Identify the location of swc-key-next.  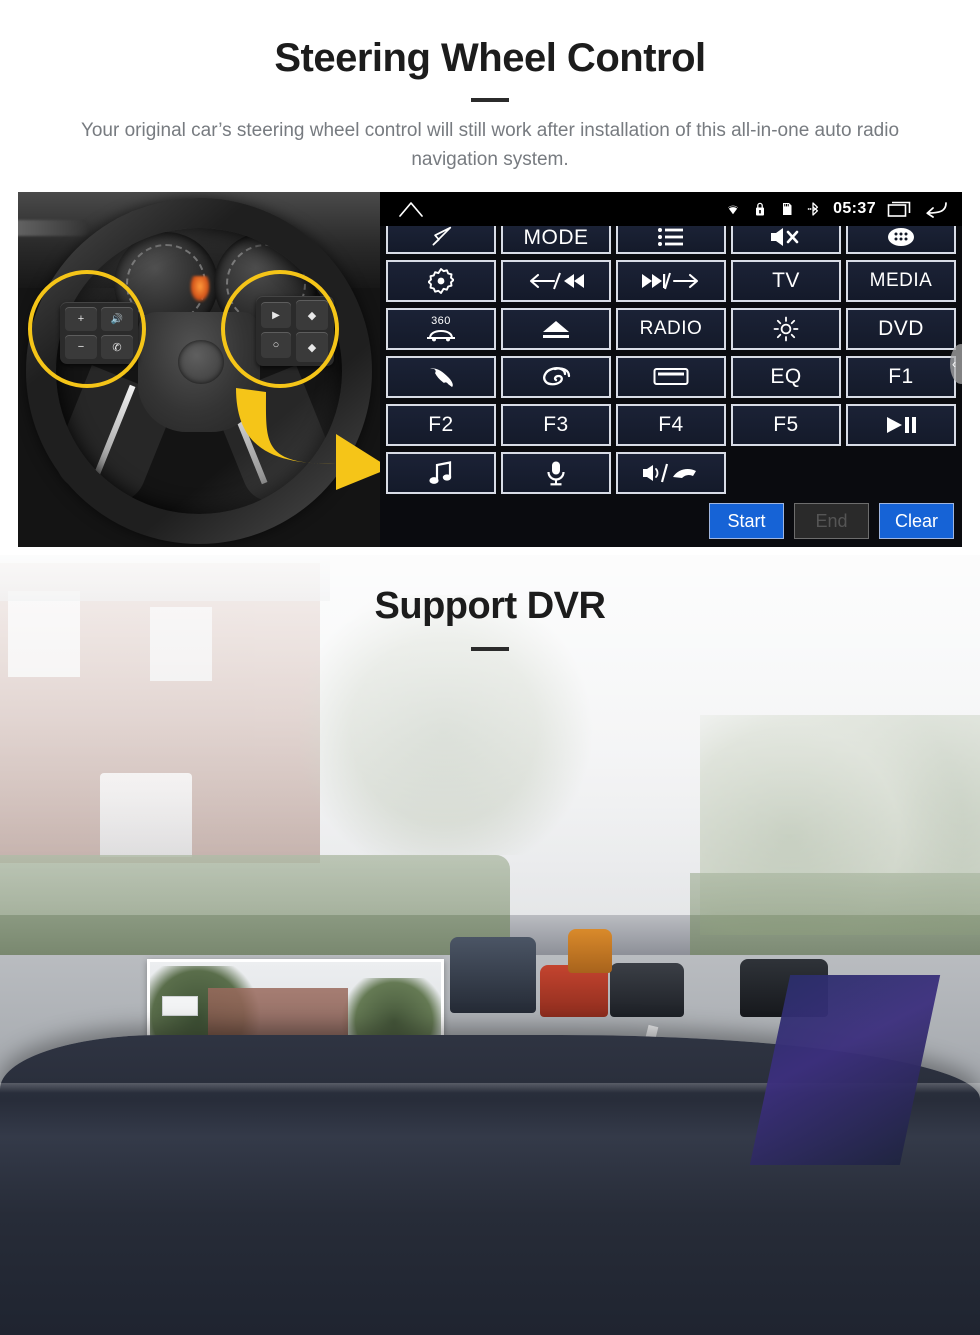
(671, 281).